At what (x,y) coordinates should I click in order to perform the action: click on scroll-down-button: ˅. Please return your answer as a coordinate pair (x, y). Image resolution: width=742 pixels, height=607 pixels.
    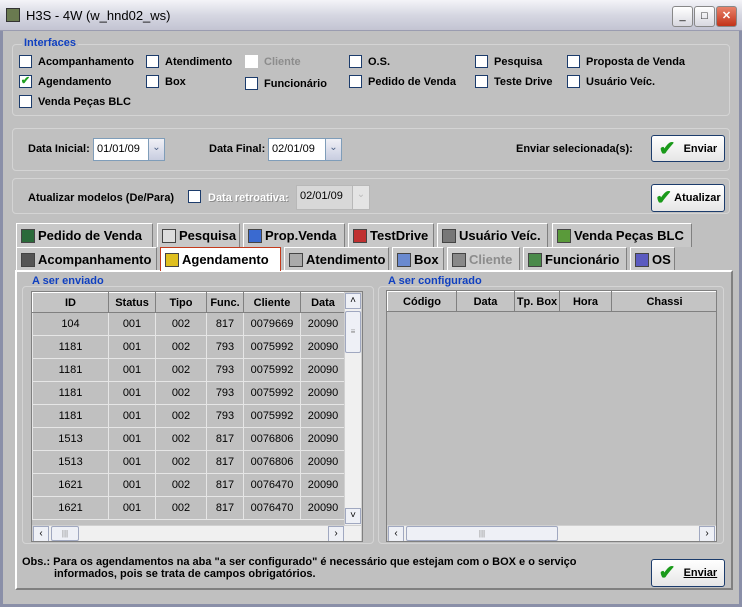
    Looking at the image, I should click on (353, 516).